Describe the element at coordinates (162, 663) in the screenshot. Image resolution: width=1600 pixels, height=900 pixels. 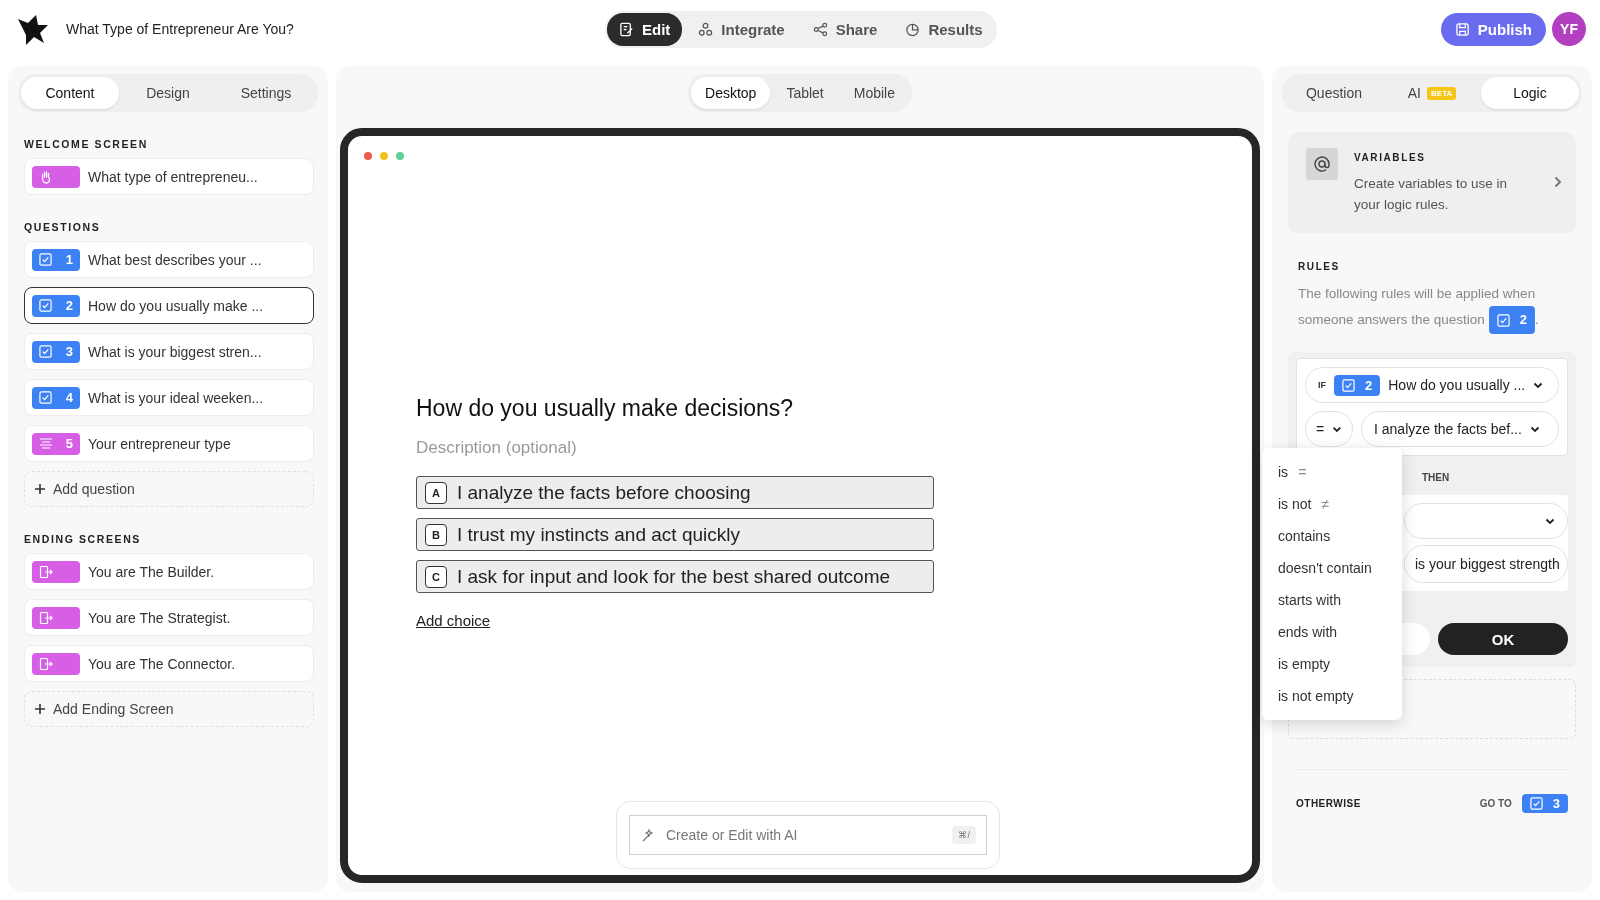
I see `item-label: You are The Connector.` at that location.